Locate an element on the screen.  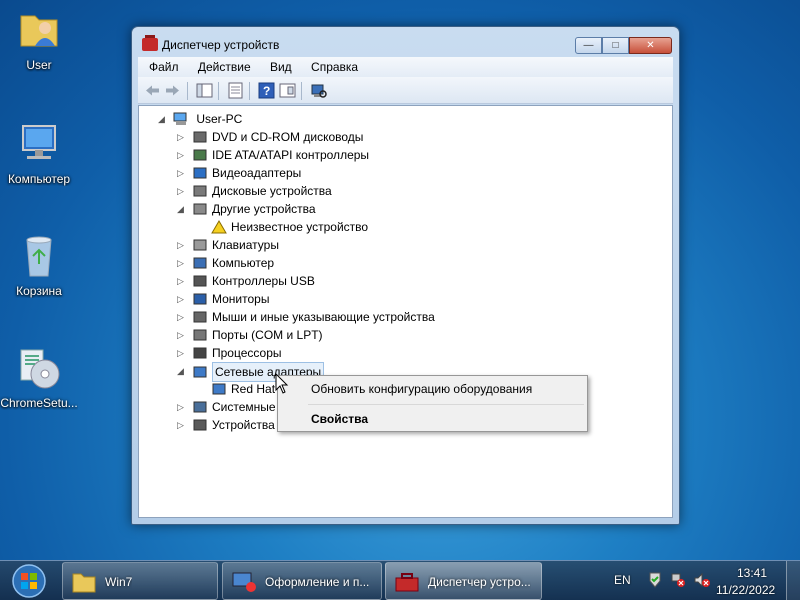
tree-category-item: ▷ Мыши и иные указывающие устройства is located at coordinates (306, 317).